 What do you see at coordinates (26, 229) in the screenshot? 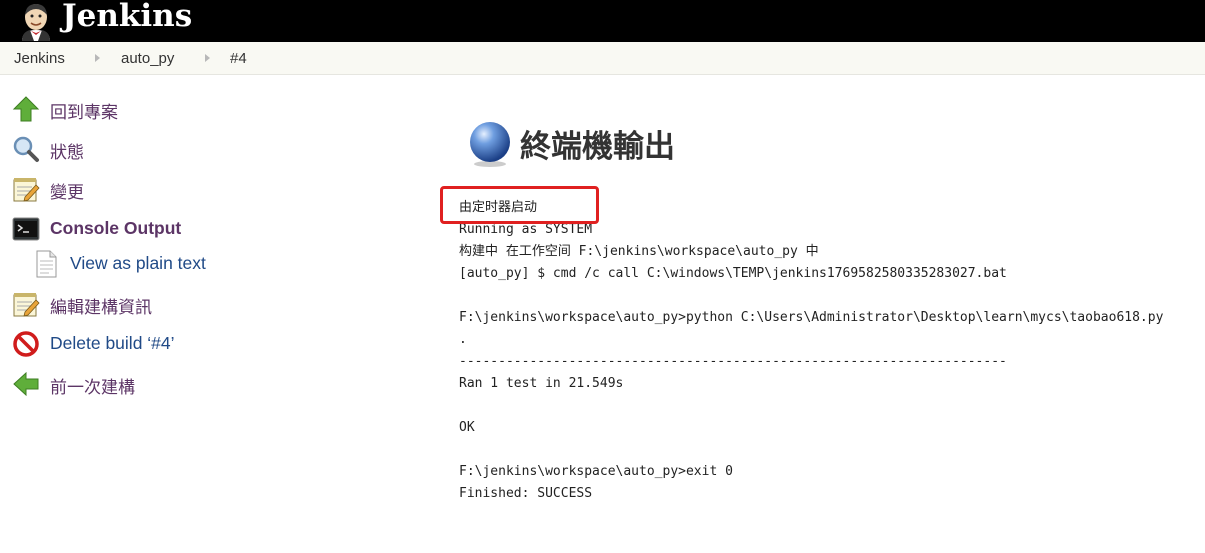
I see `terminal-icon` at bounding box center [26, 229].